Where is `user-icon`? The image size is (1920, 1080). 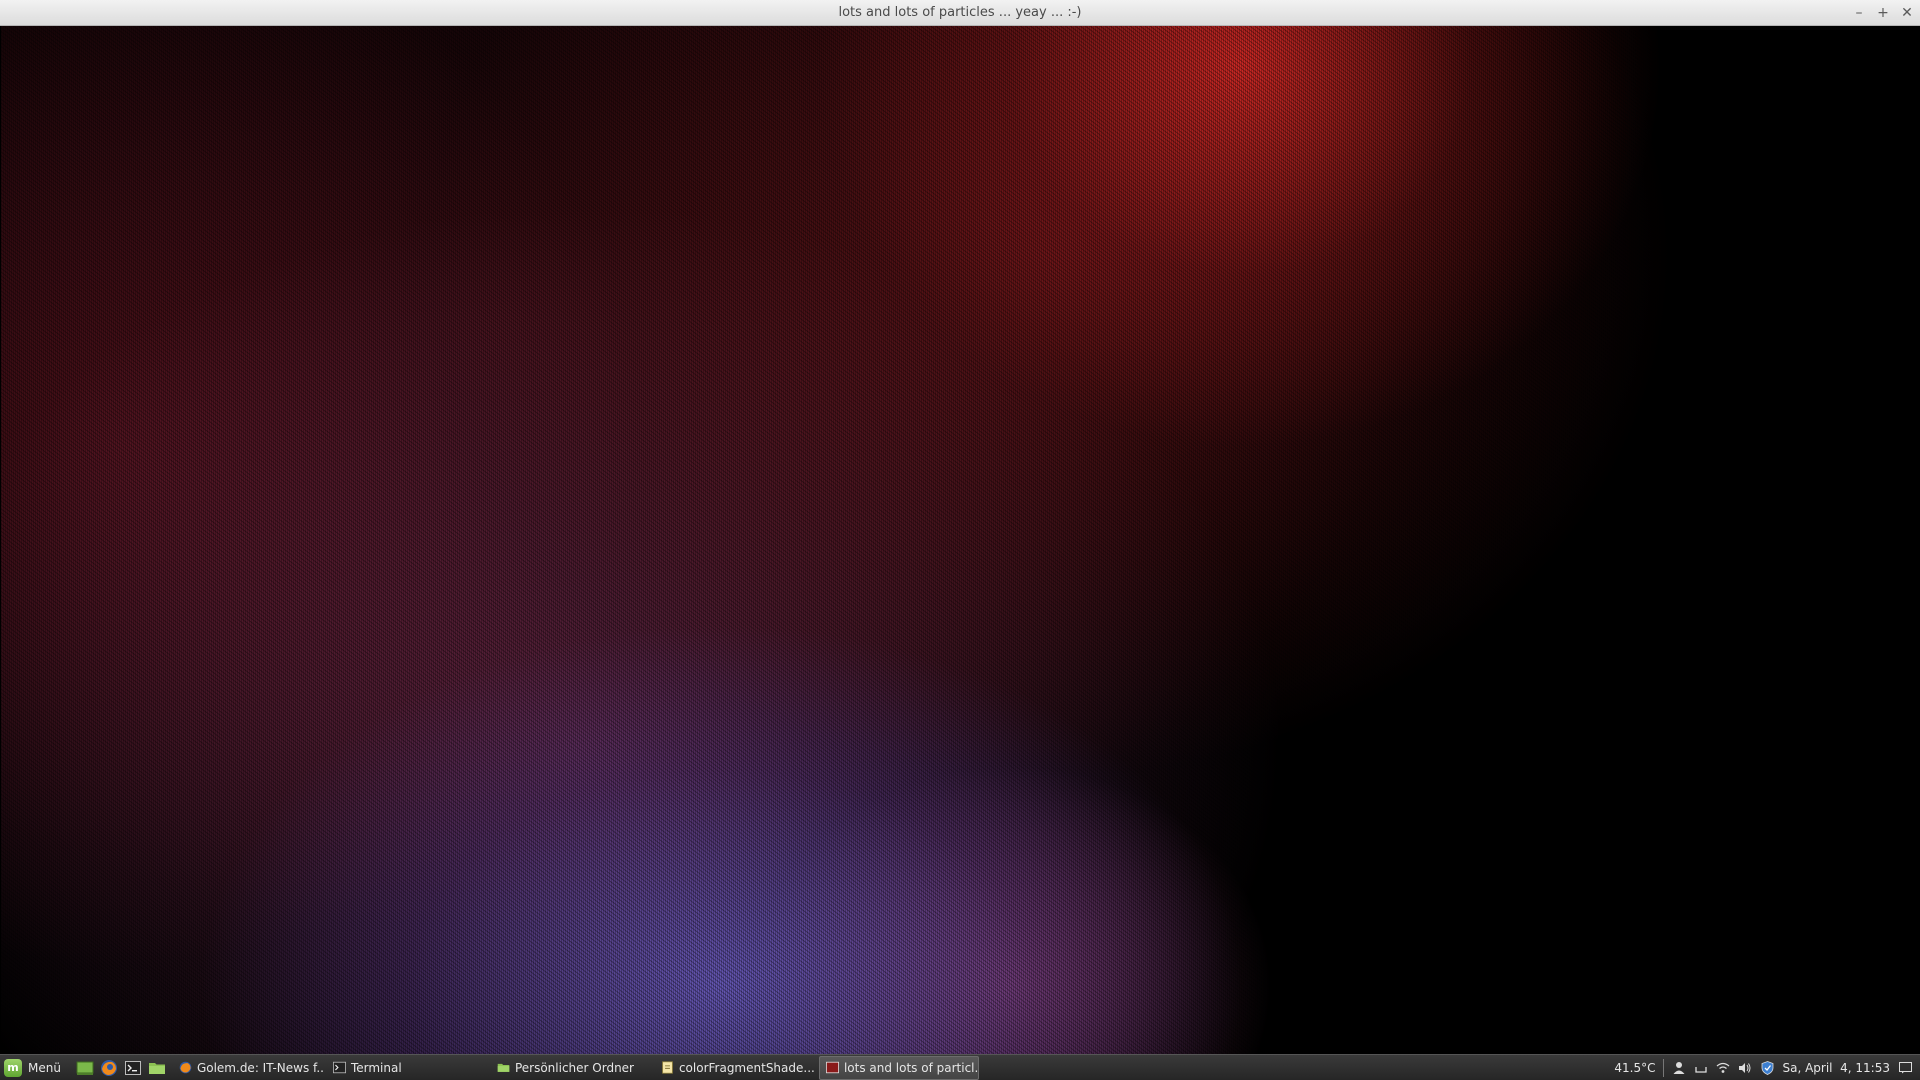
user-icon is located at coordinates (1679, 1068).